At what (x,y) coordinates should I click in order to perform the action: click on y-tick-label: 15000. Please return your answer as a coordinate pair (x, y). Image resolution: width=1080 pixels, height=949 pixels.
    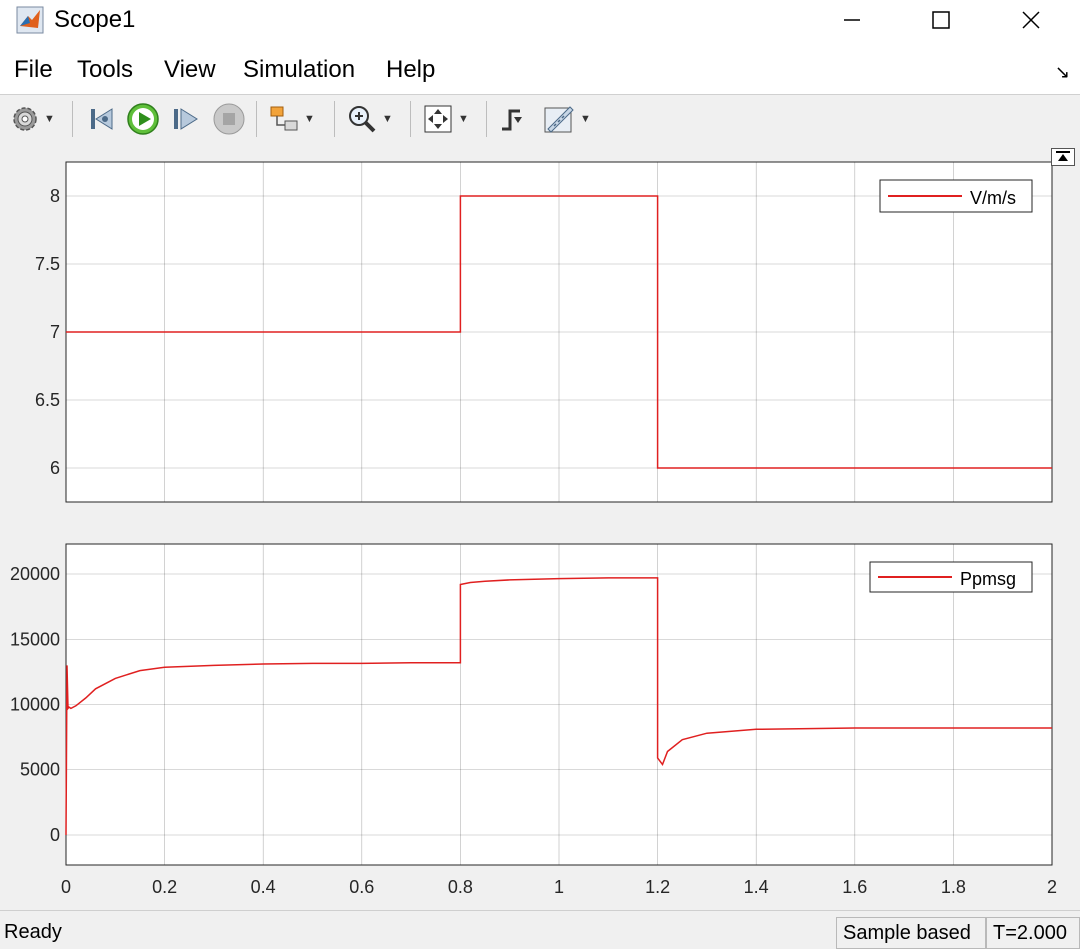
    Looking at the image, I should click on (35, 639).